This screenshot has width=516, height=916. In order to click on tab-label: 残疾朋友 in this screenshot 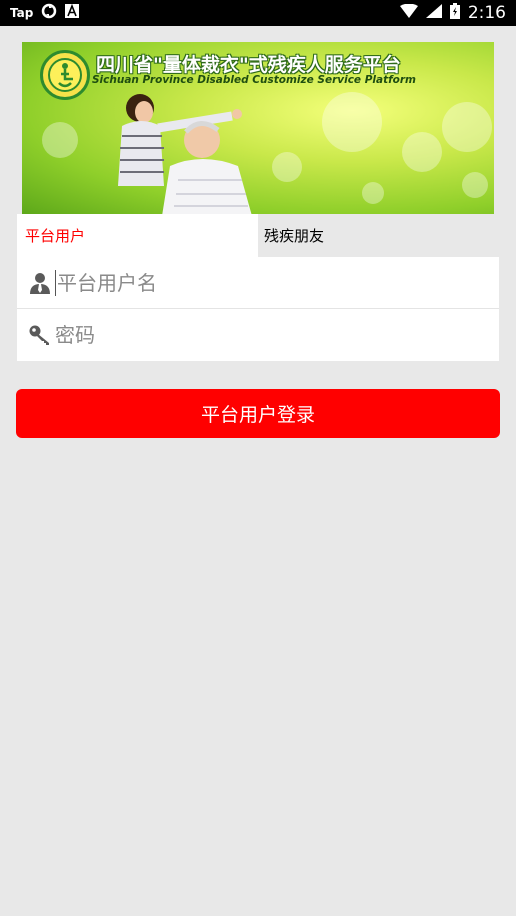, I will do `click(294, 236)`.